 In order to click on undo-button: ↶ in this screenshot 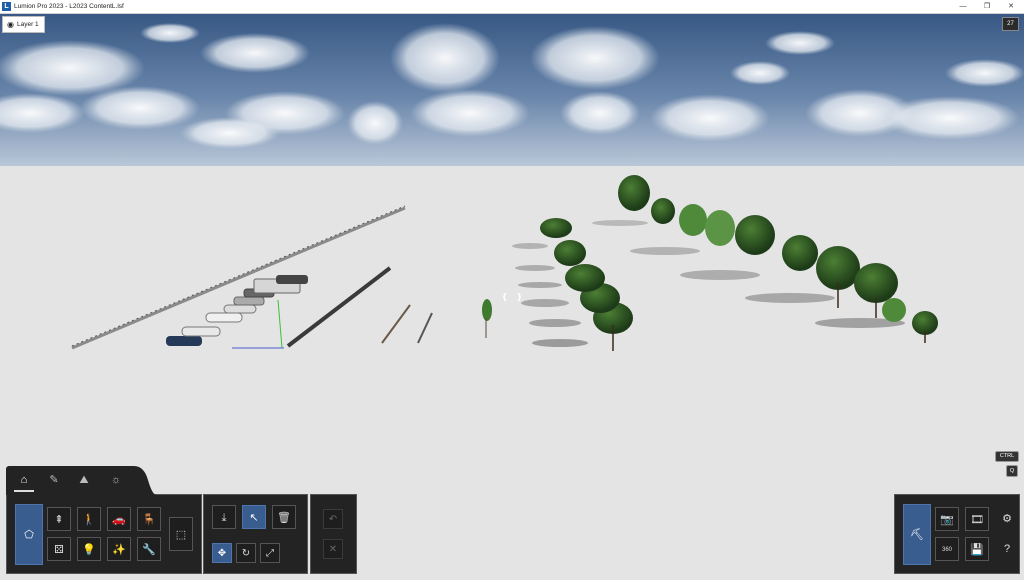, I will do `click(333, 519)`.